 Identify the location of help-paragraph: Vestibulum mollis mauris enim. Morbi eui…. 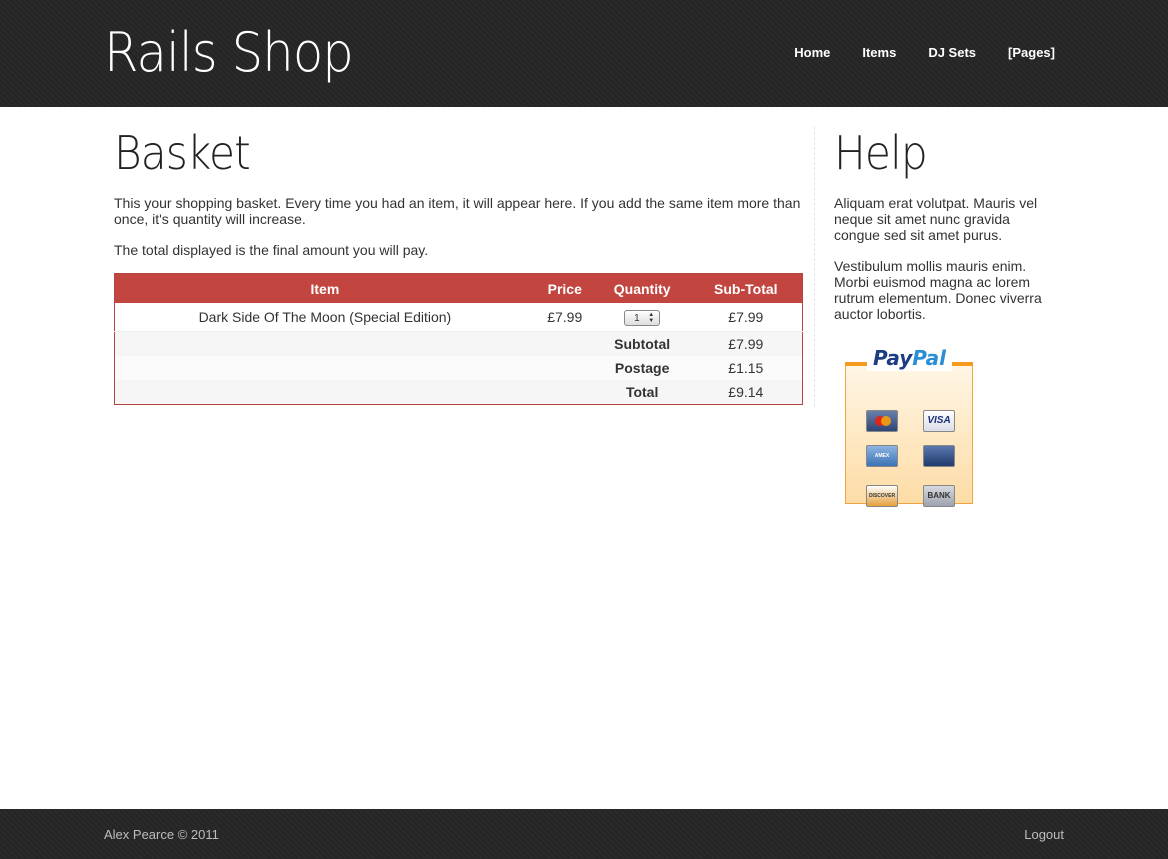
(938, 290).